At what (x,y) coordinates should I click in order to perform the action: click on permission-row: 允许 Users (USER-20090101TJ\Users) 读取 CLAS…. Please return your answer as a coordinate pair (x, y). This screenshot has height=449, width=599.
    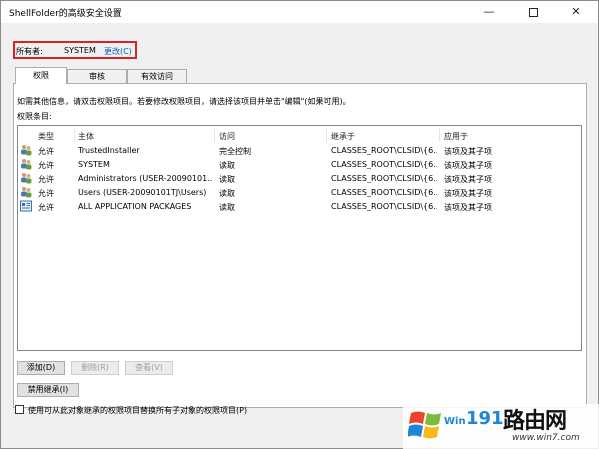
    Looking at the image, I should click on (299, 192).